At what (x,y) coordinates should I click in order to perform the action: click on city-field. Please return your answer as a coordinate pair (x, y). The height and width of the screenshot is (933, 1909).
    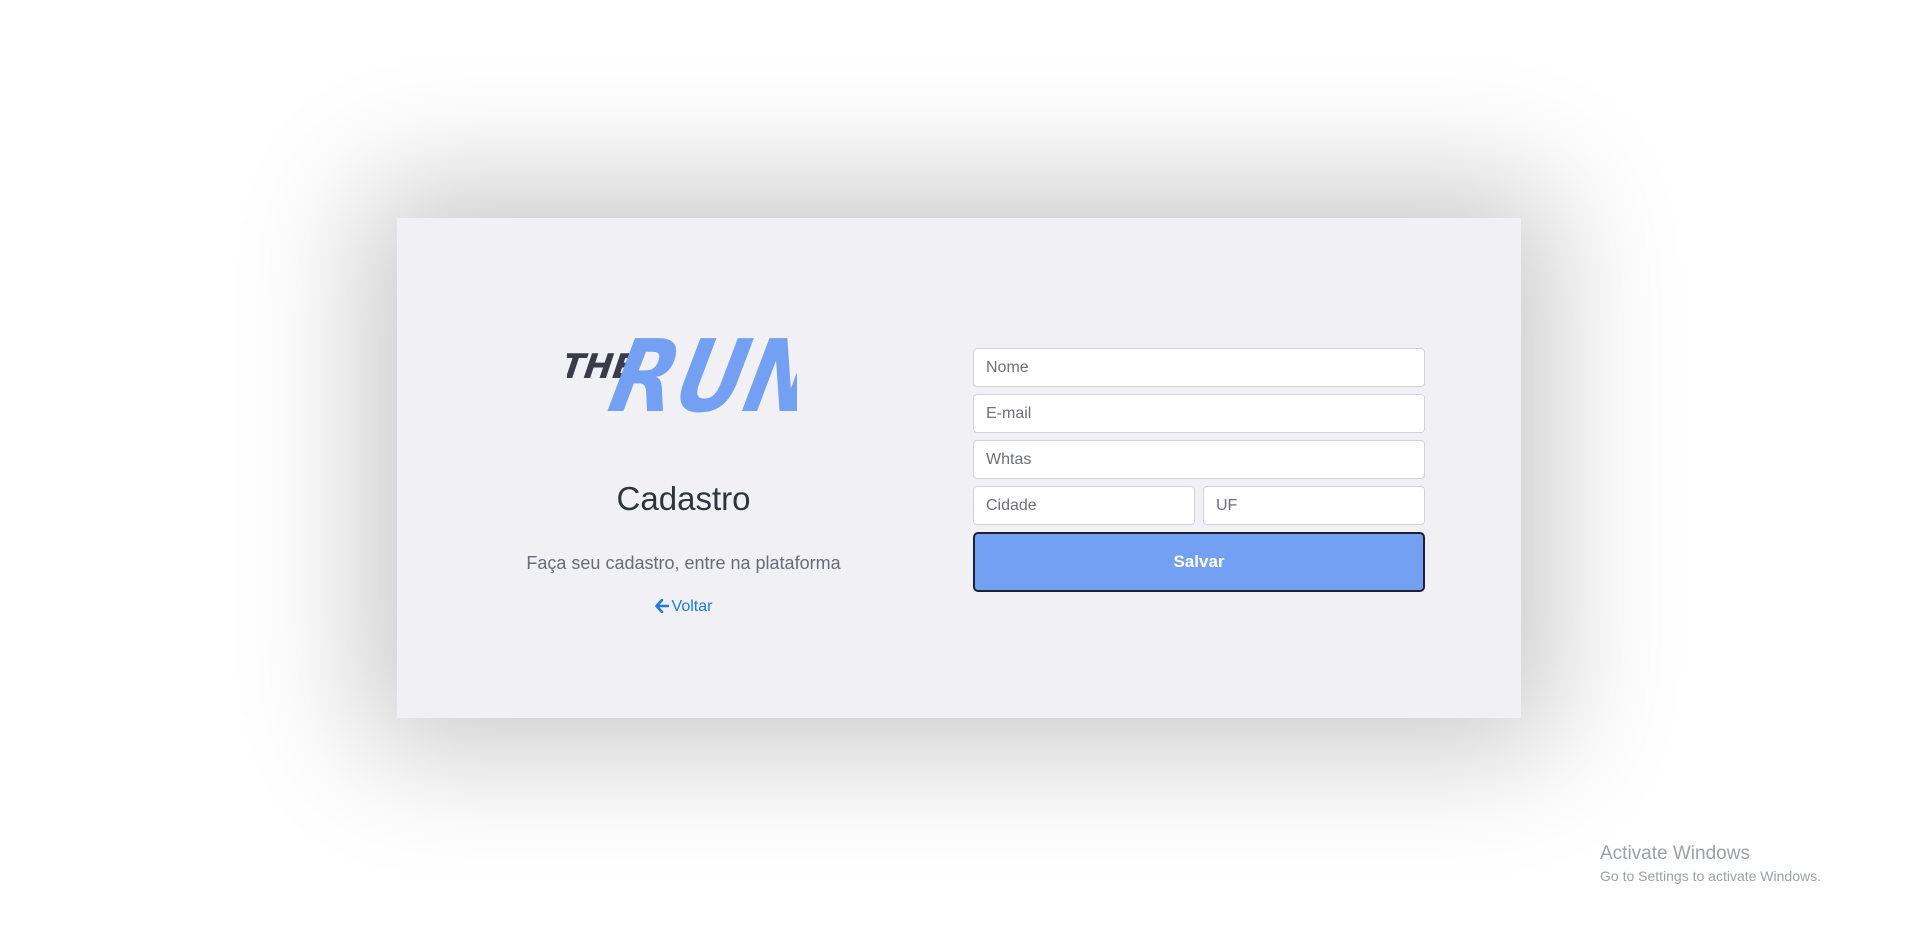
    Looking at the image, I should click on (1084, 505).